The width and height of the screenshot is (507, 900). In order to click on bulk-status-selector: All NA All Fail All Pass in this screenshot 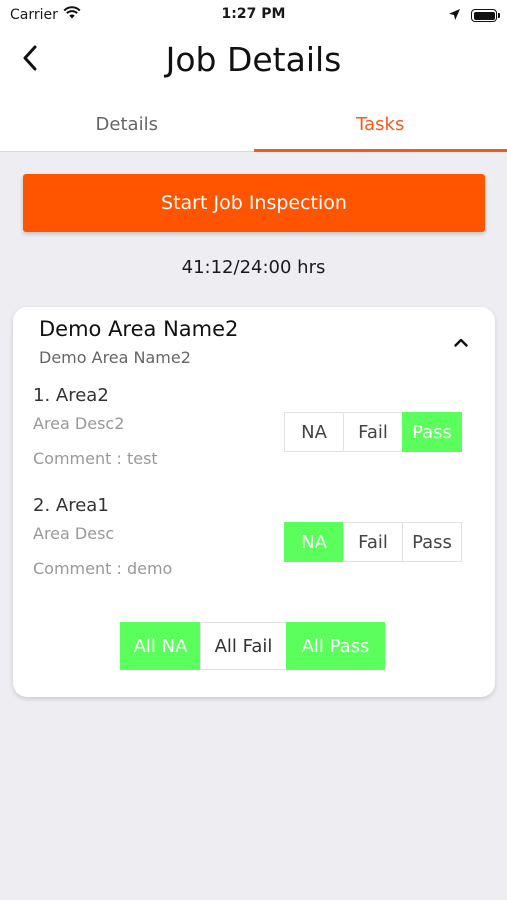, I will do `click(252, 646)`.